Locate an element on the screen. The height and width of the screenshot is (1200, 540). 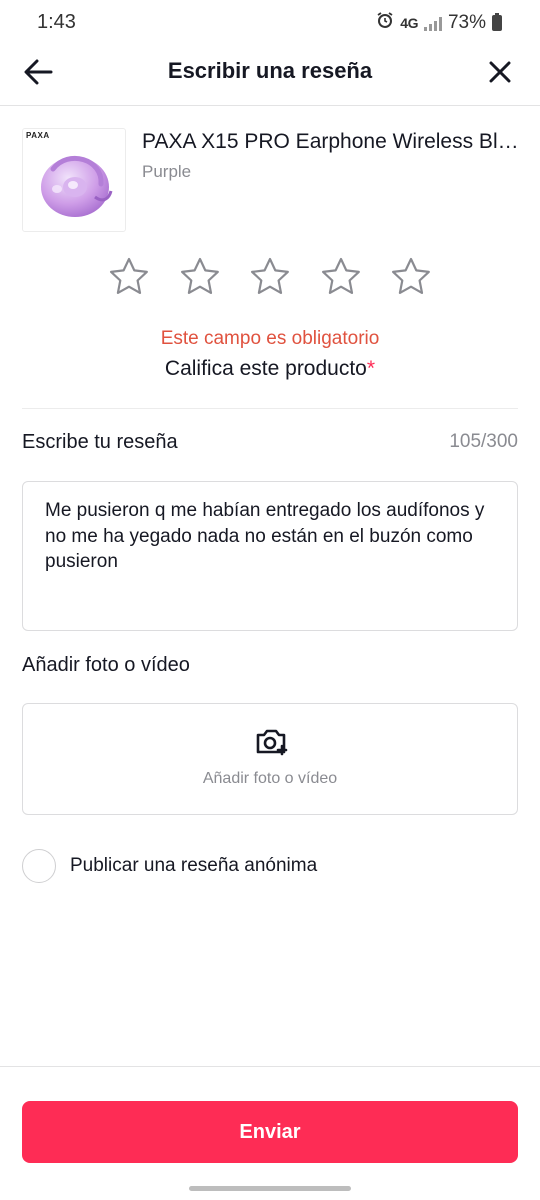
camera-plus-icon is located at coordinates (272, 742).